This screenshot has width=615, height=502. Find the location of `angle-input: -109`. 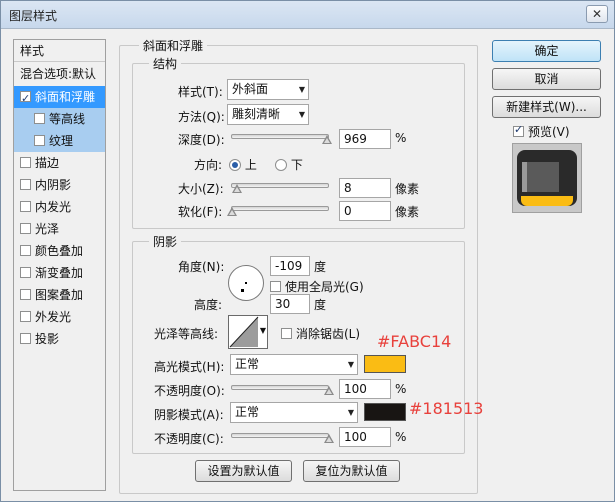

angle-input: -109 is located at coordinates (290, 266).